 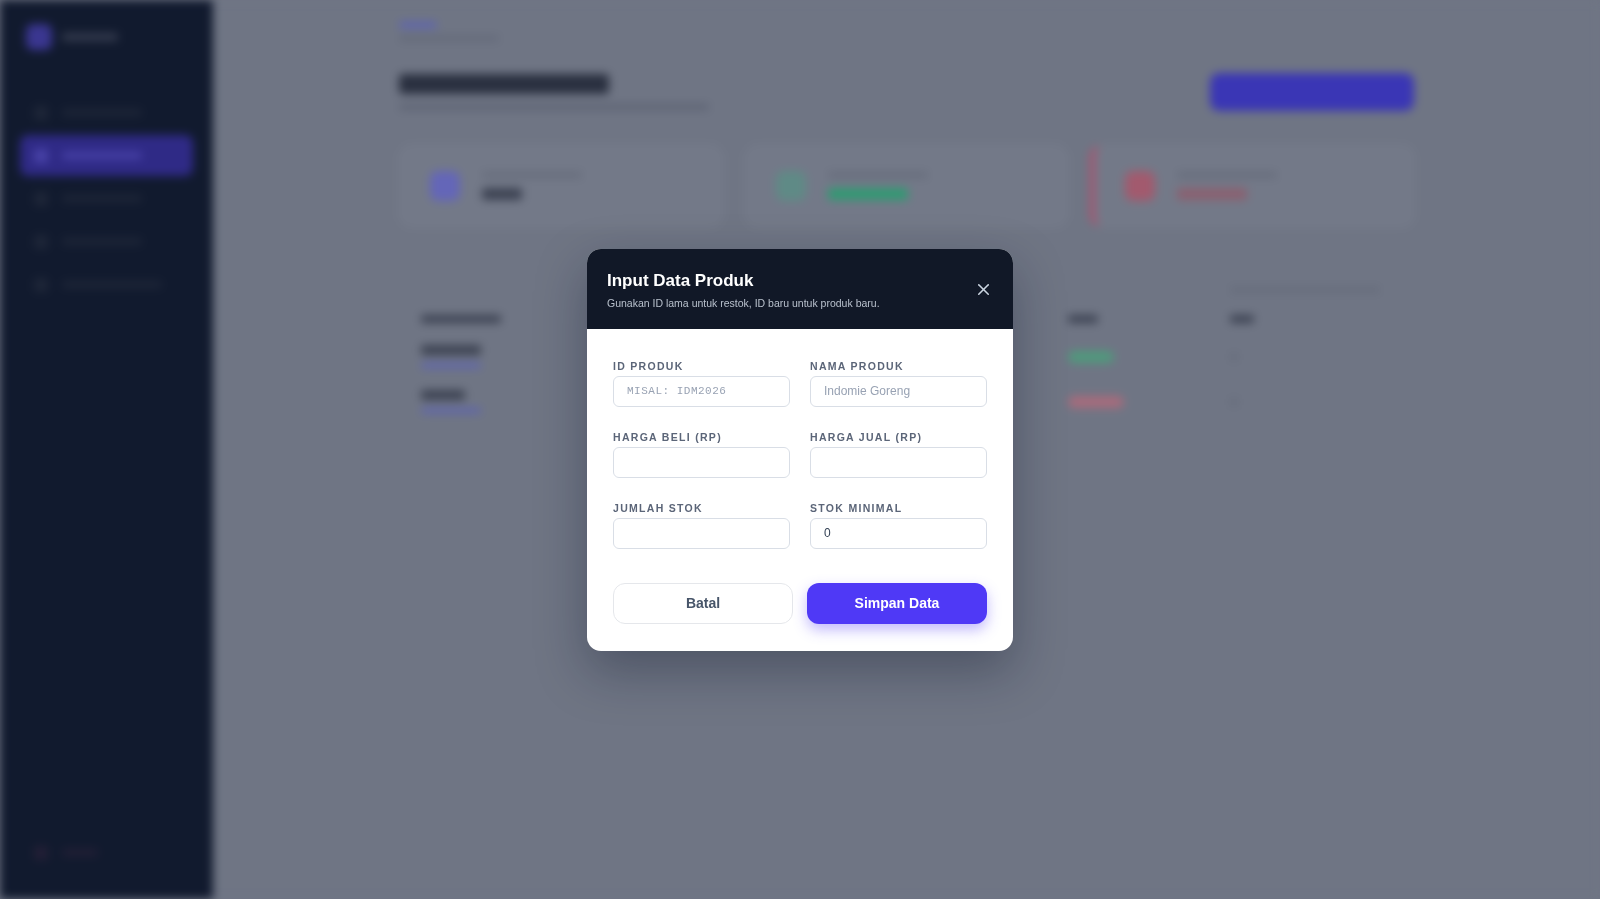 What do you see at coordinates (658, 507) in the screenshot?
I see `field-label: JUMLAH STOK` at bounding box center [658, 507].